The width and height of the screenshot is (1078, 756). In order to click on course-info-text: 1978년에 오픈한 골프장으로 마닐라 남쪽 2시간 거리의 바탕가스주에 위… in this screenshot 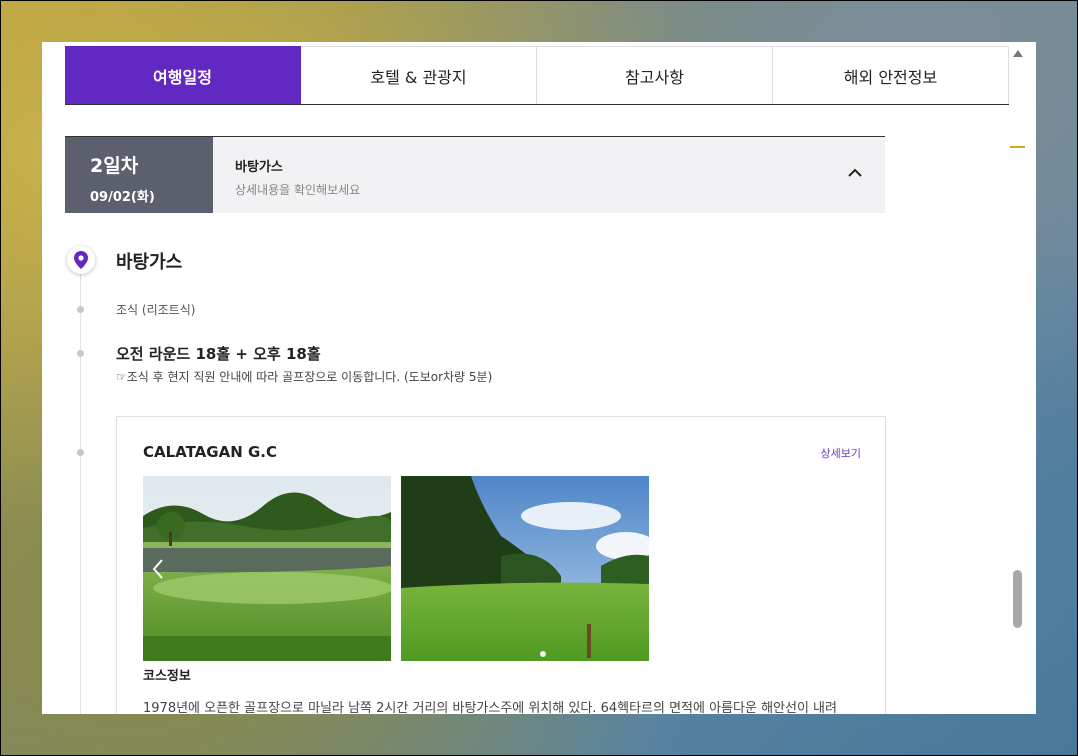, I will do `click(490, 707)`.